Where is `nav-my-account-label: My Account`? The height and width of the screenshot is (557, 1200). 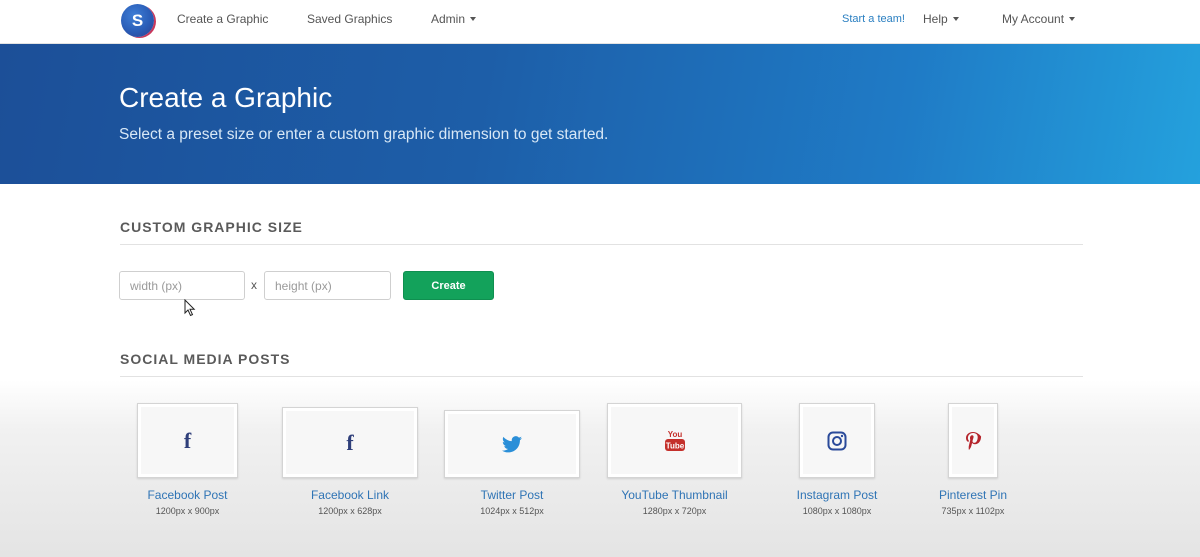
nav-my-account-label: My Account is located at coordinates (1033, 19).